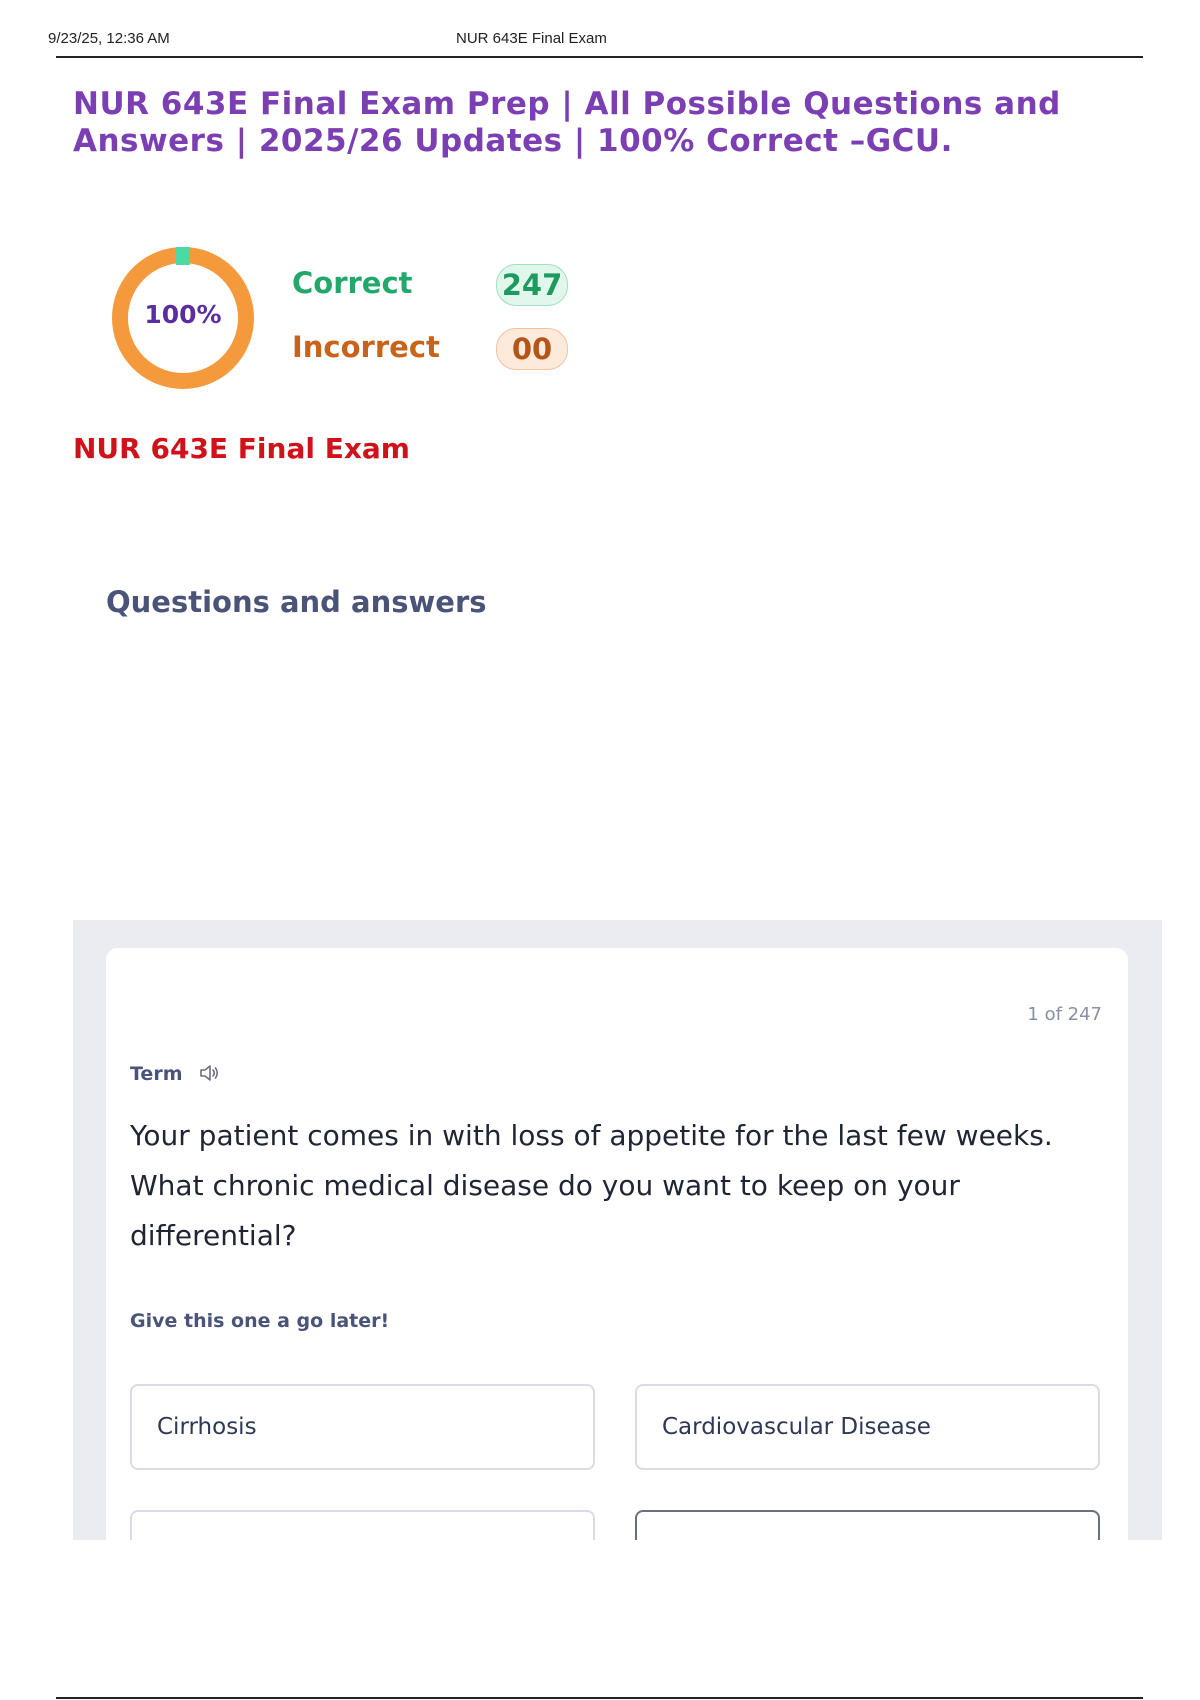 This screenshot has height=1700, width=1200. I want to click on footer-divider, so click(599, 1698).